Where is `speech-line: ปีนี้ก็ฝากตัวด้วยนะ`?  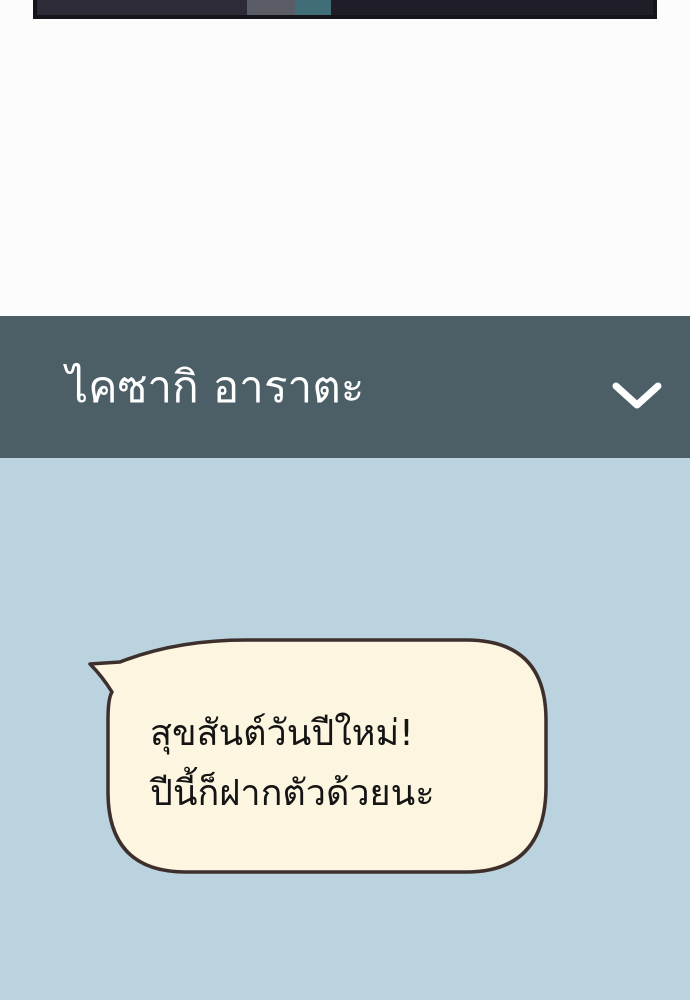
speech-line: ปีนี้ก็ฝากตัวด้วยนะ is located at coordinates (292, 793).